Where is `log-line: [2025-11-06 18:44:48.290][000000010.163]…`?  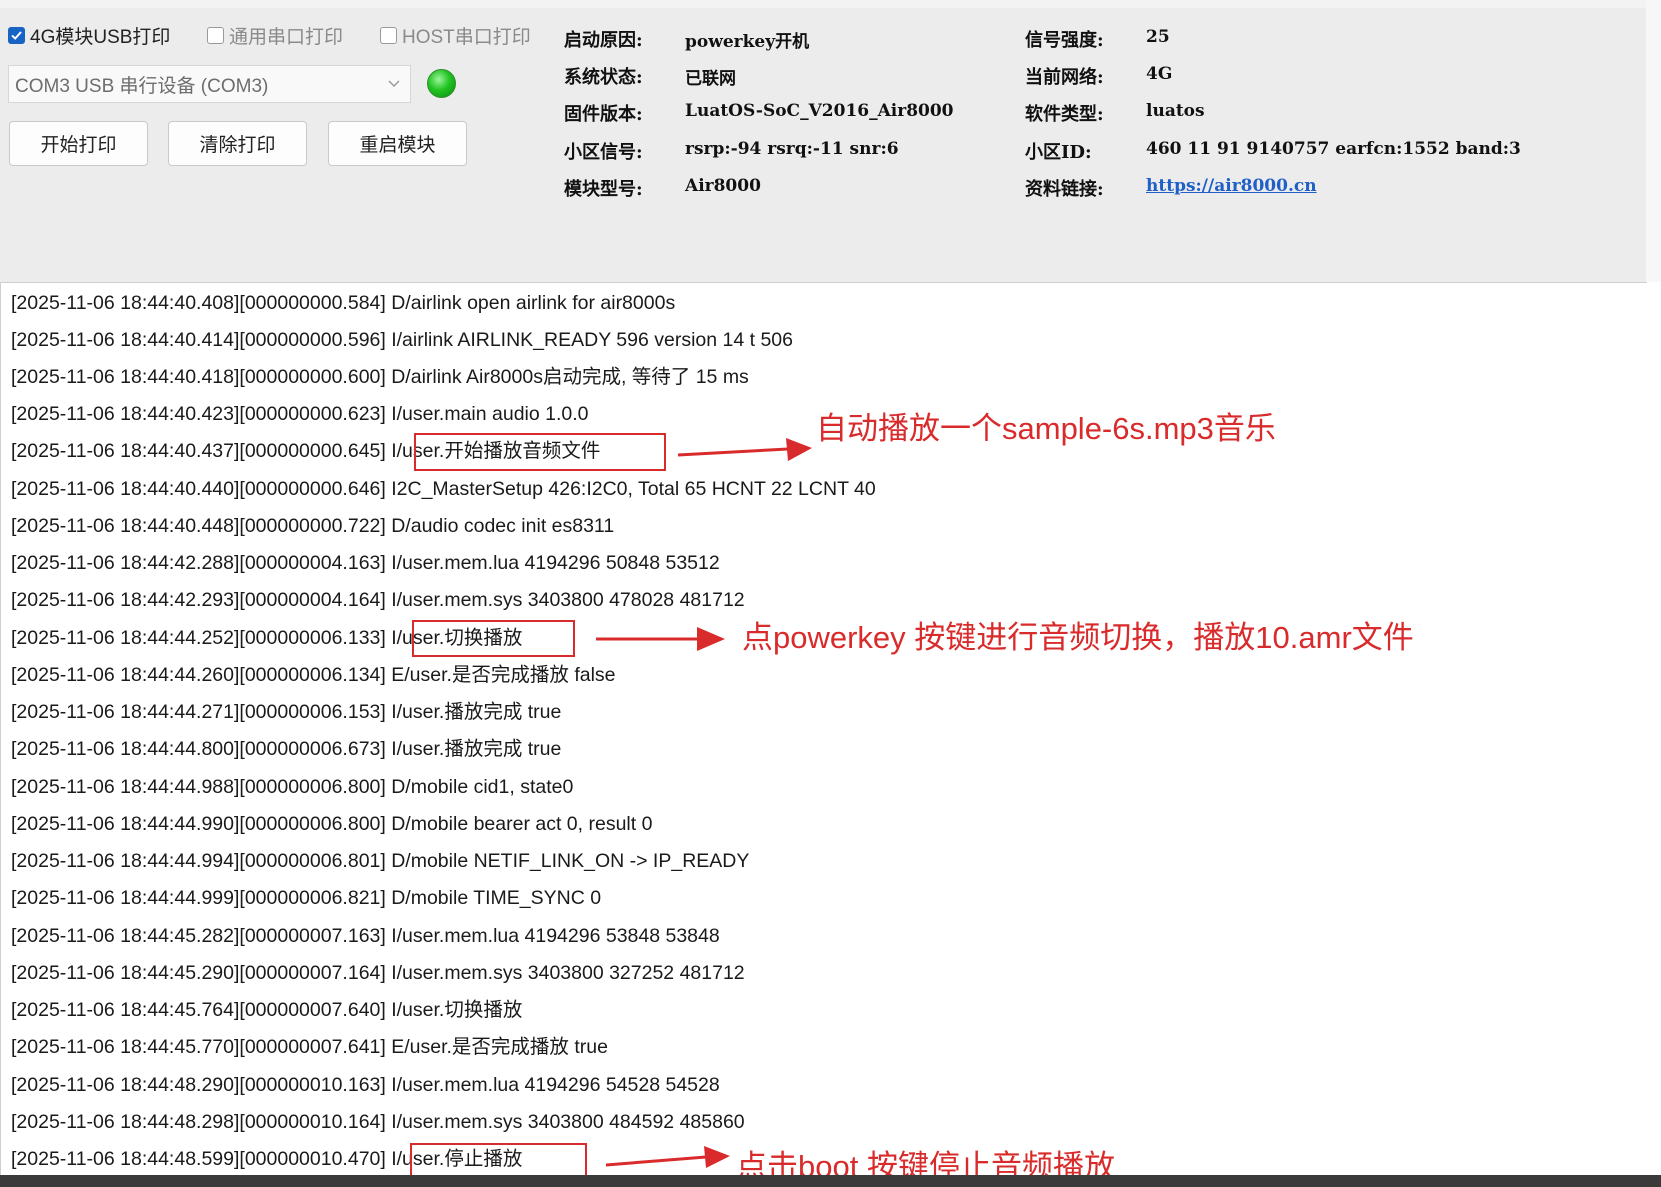
log-line: [2025-11-06 18:44:48.290][000000010.163]… is located at coordinates (365, 1085).